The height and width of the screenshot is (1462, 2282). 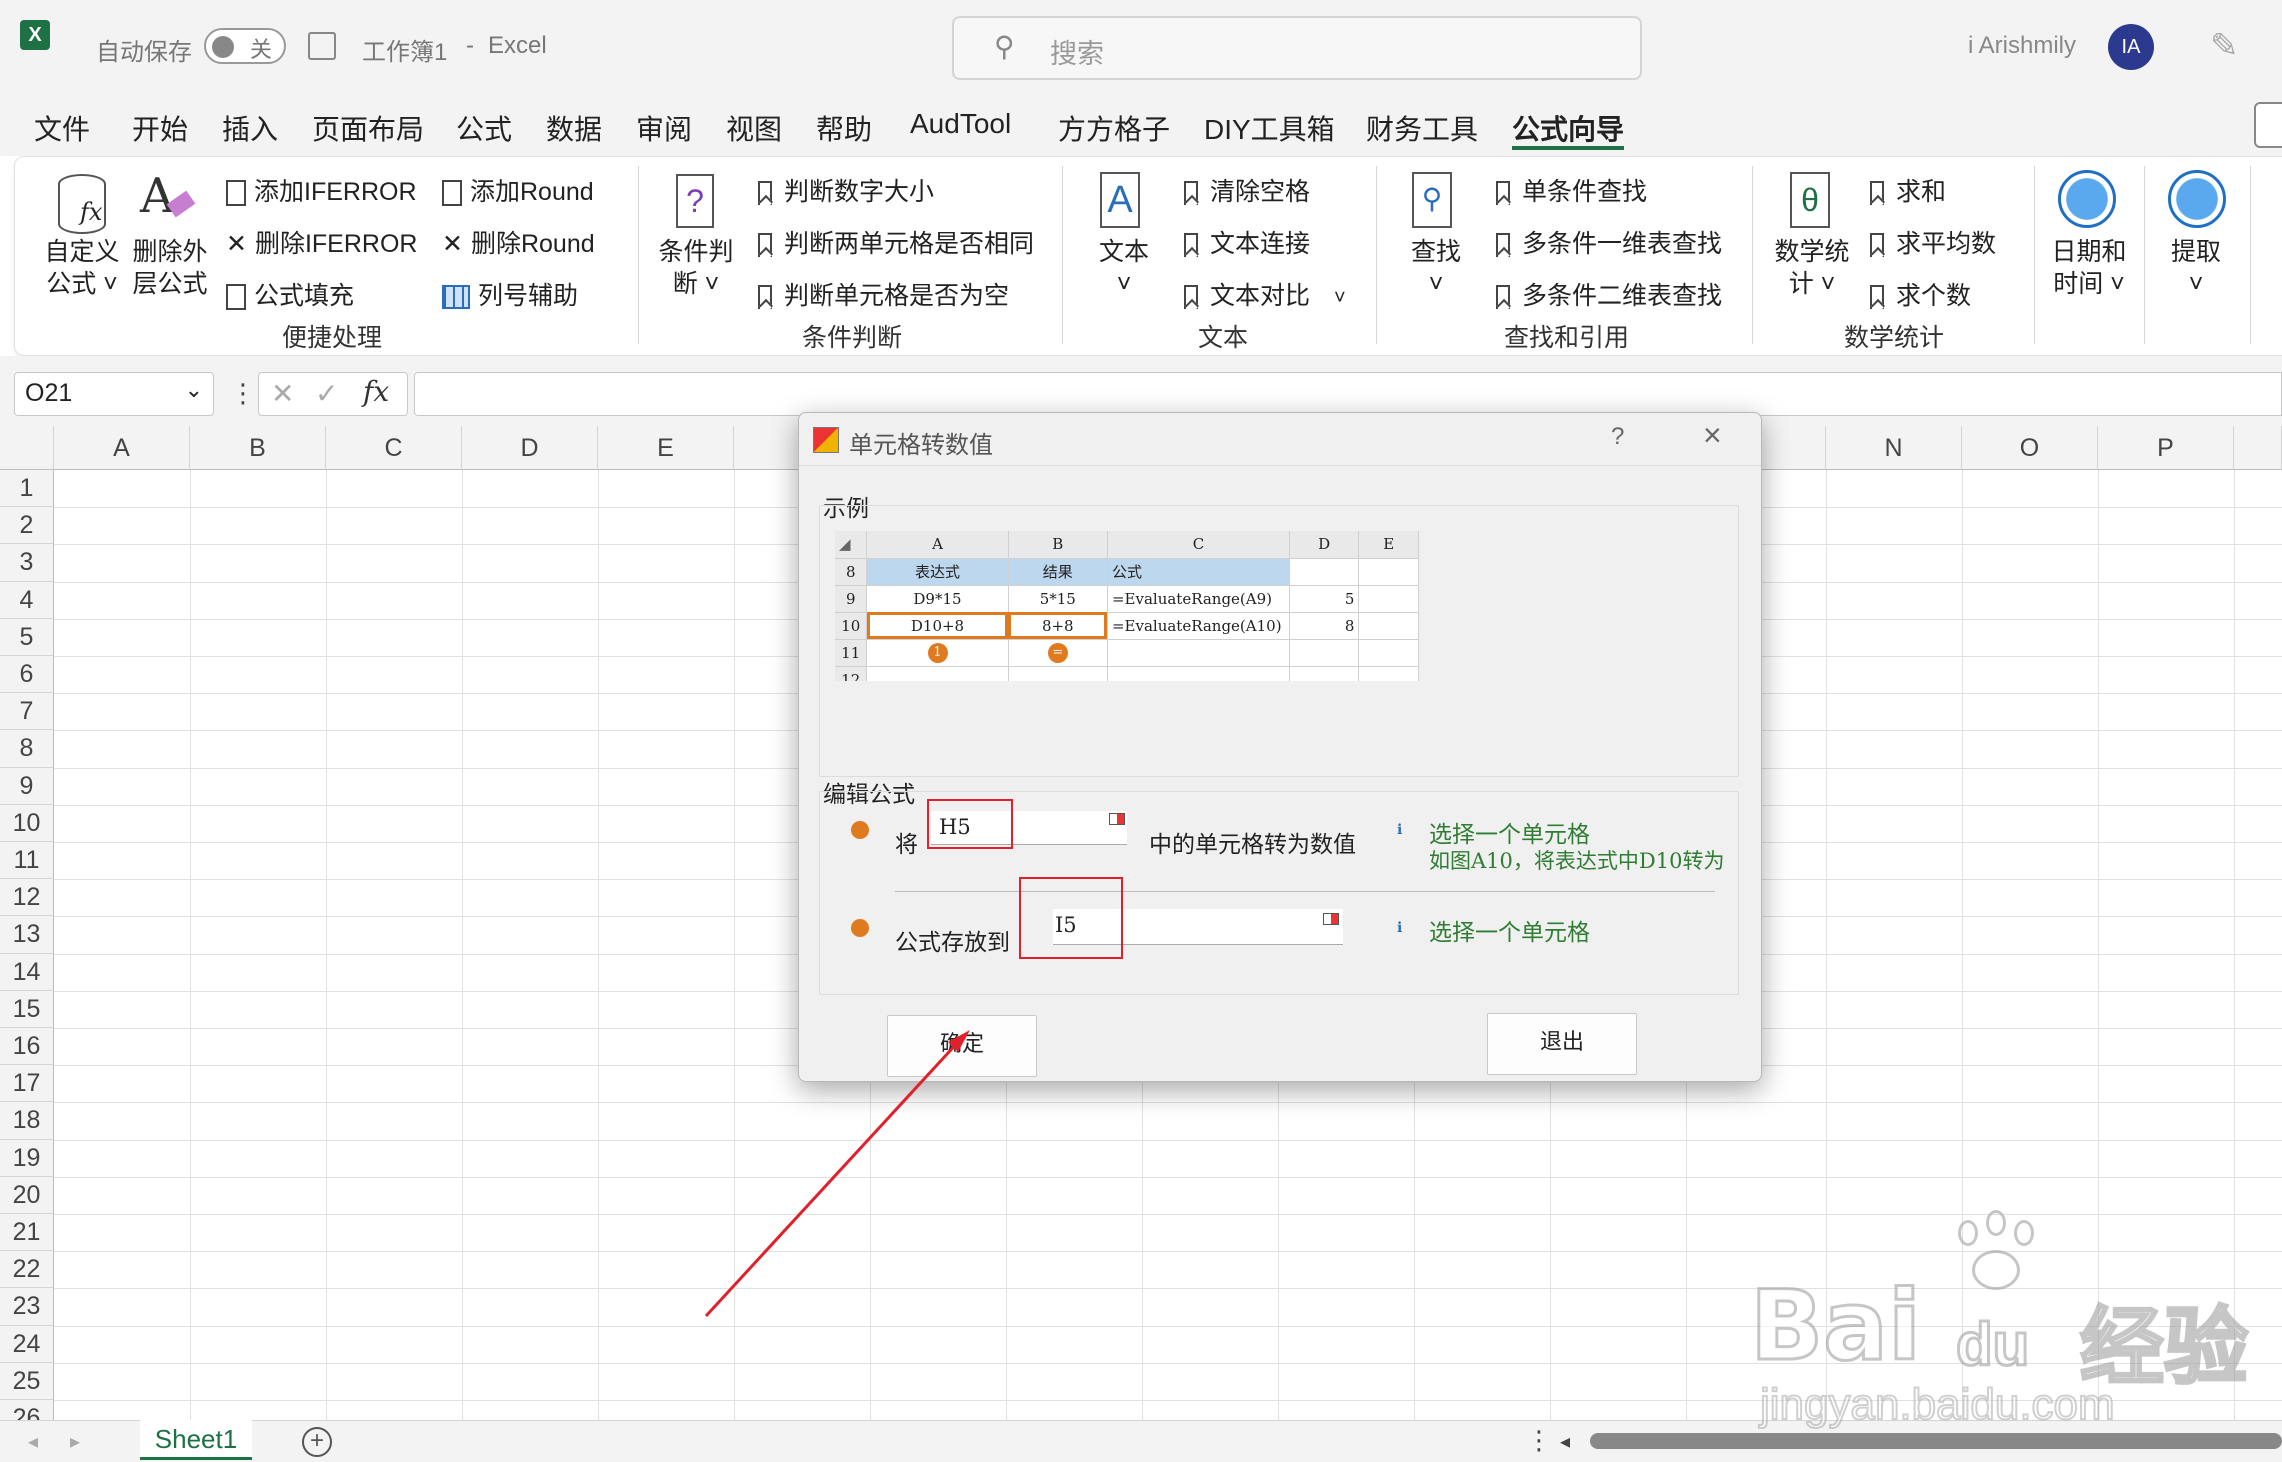 What do you see at coordinates (837, 1174) in the screenshot?
I see `annotation-arrow` at bounding box center [837, 1174].